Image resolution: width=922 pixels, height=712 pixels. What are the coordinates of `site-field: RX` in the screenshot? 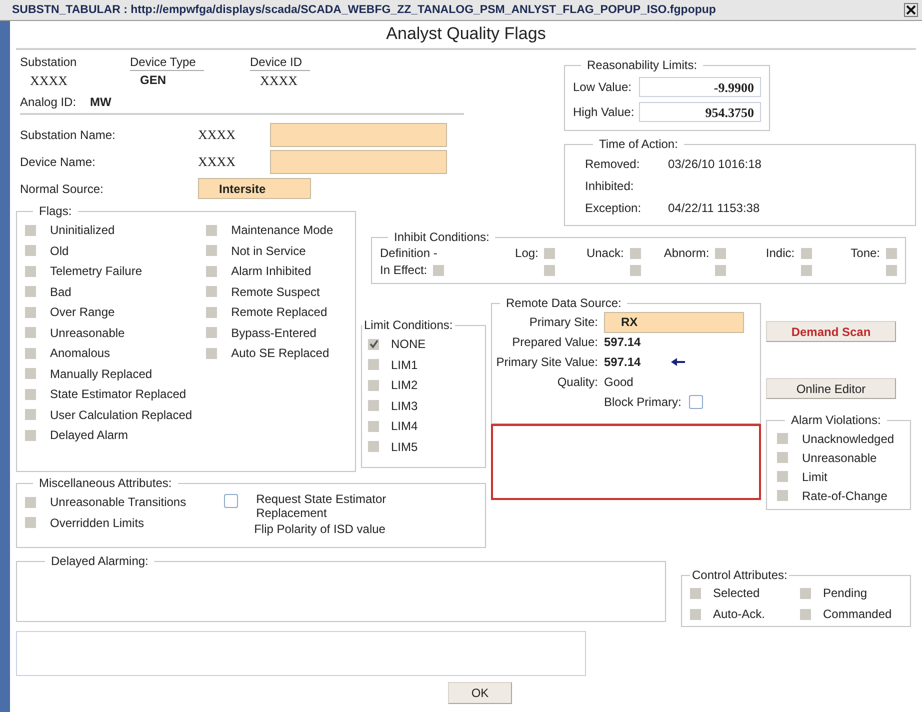 It's located at (674, 322).